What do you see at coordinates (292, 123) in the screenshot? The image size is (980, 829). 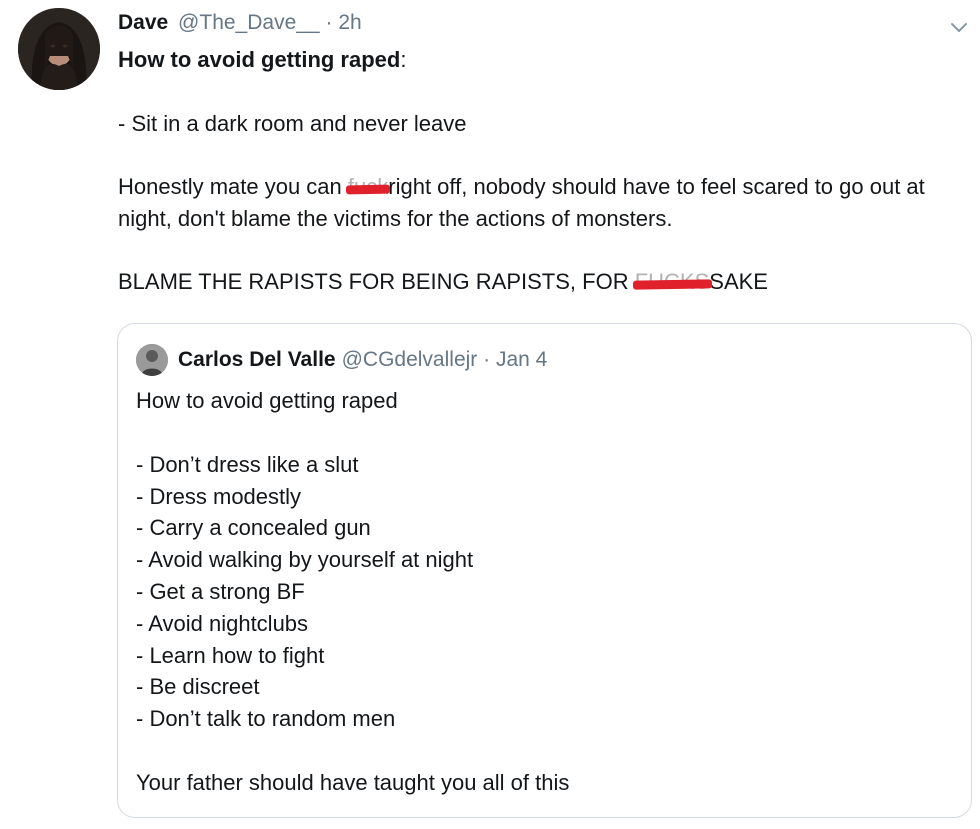 I see `tweet-line: - Sit in a dark room and never leave` at bounding box center [292, 123].